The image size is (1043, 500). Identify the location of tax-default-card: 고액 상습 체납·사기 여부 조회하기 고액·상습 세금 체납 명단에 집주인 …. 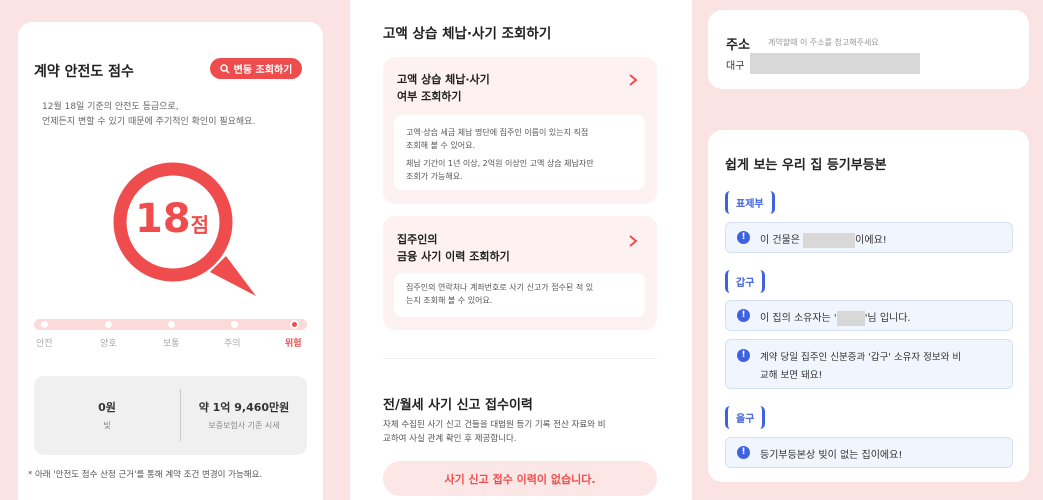
(520, 130).